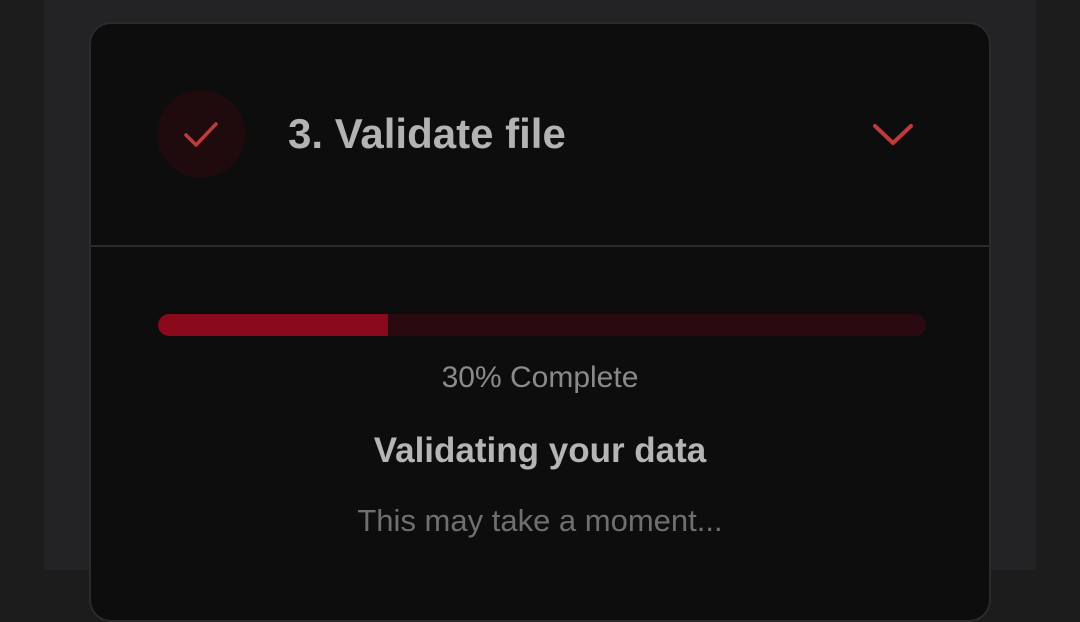  Describe the element at coordinates (273, 325) in the screenshot. I see `progress-fill` at that location.